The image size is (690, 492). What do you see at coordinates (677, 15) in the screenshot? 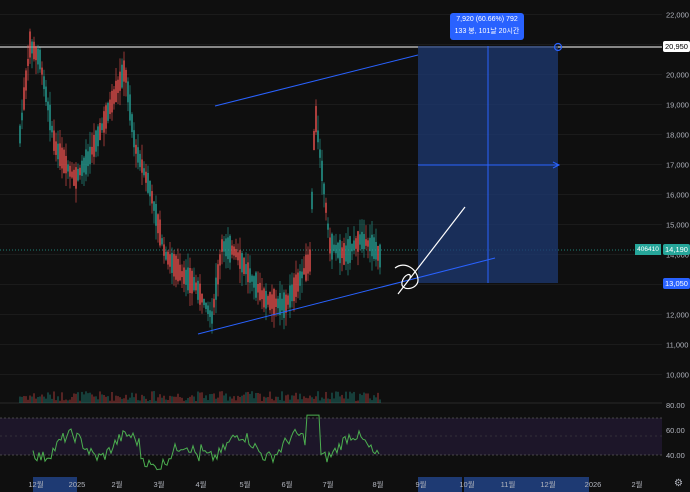
I see `price-tick-label: 22,000` at bounding box center [677, 15].